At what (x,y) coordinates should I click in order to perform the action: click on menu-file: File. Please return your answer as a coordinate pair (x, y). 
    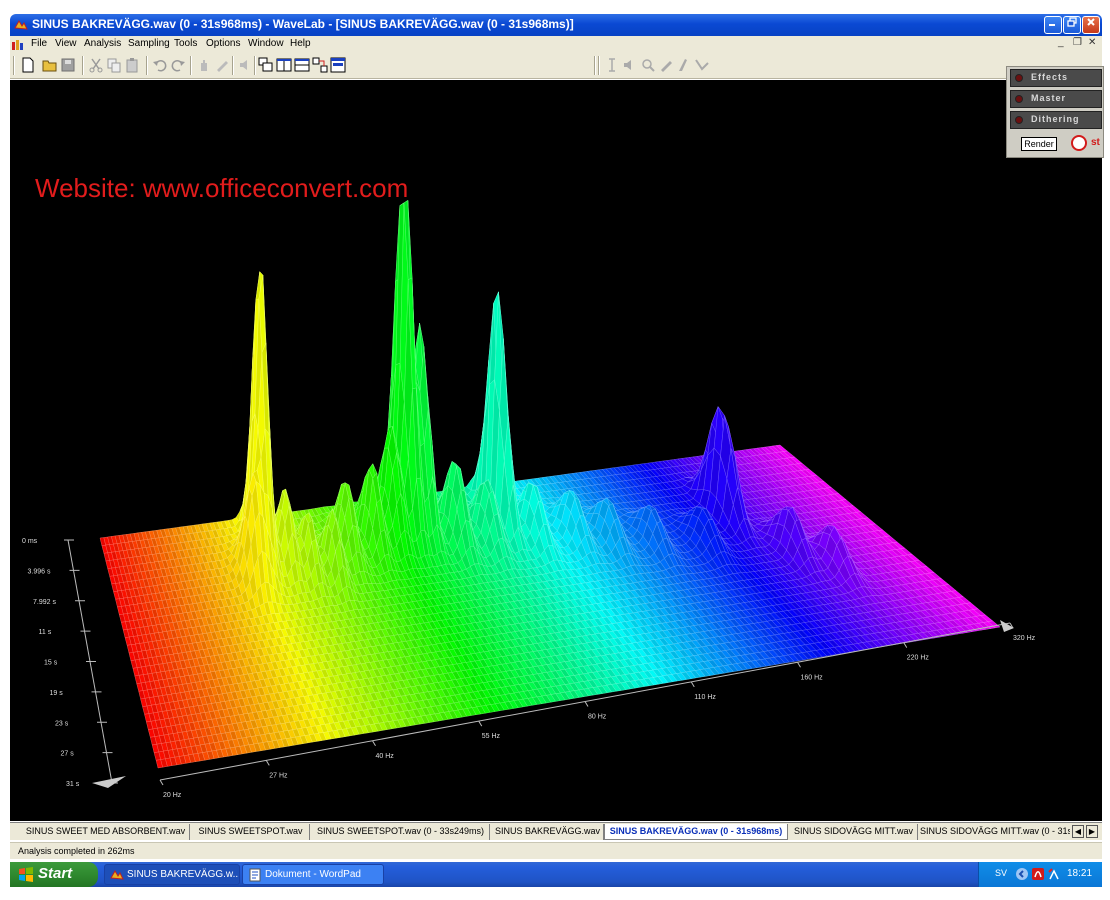
    Looking at the image, I should click on (39, 43).